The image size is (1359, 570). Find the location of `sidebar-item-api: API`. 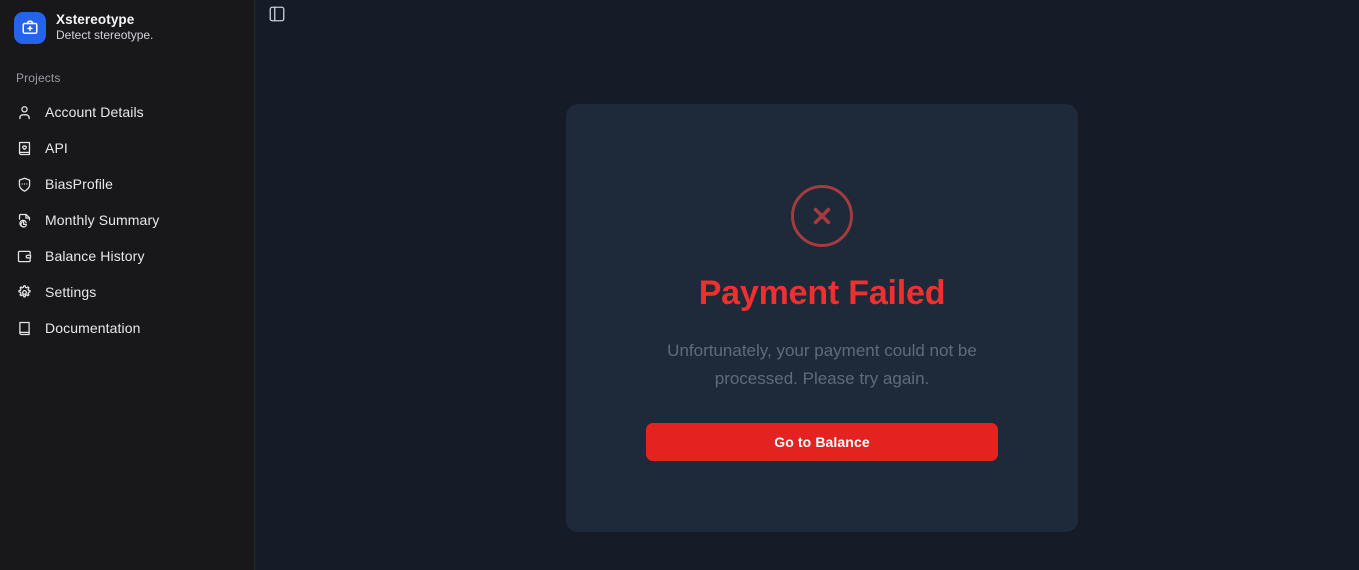

sidebar-item-api: API is located at coordinates (127, 148).